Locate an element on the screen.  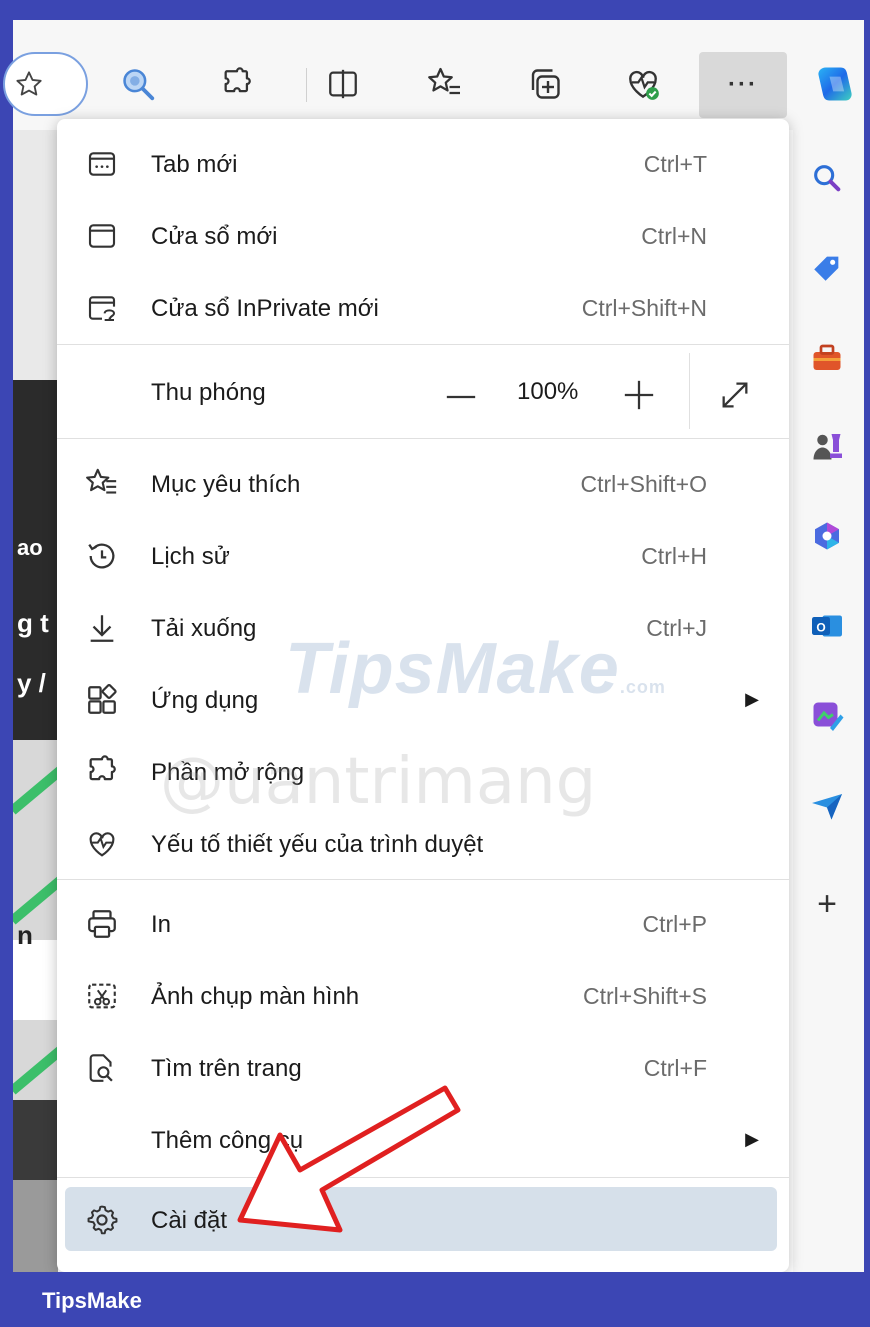
menu-item-history: Lịch sử Ctrl+H is located at coordinates (423, 554).